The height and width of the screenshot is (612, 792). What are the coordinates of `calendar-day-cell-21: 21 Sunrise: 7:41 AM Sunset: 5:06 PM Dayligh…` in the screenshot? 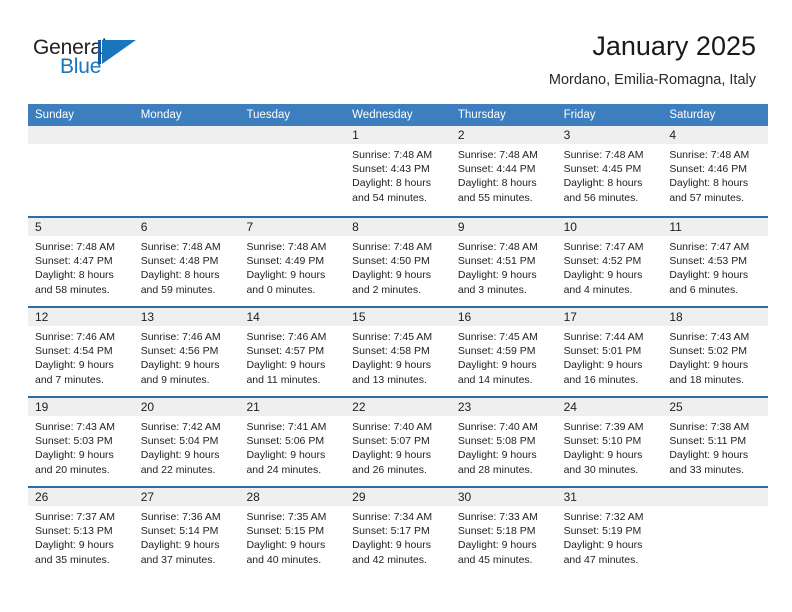 It's located at (292, 442).